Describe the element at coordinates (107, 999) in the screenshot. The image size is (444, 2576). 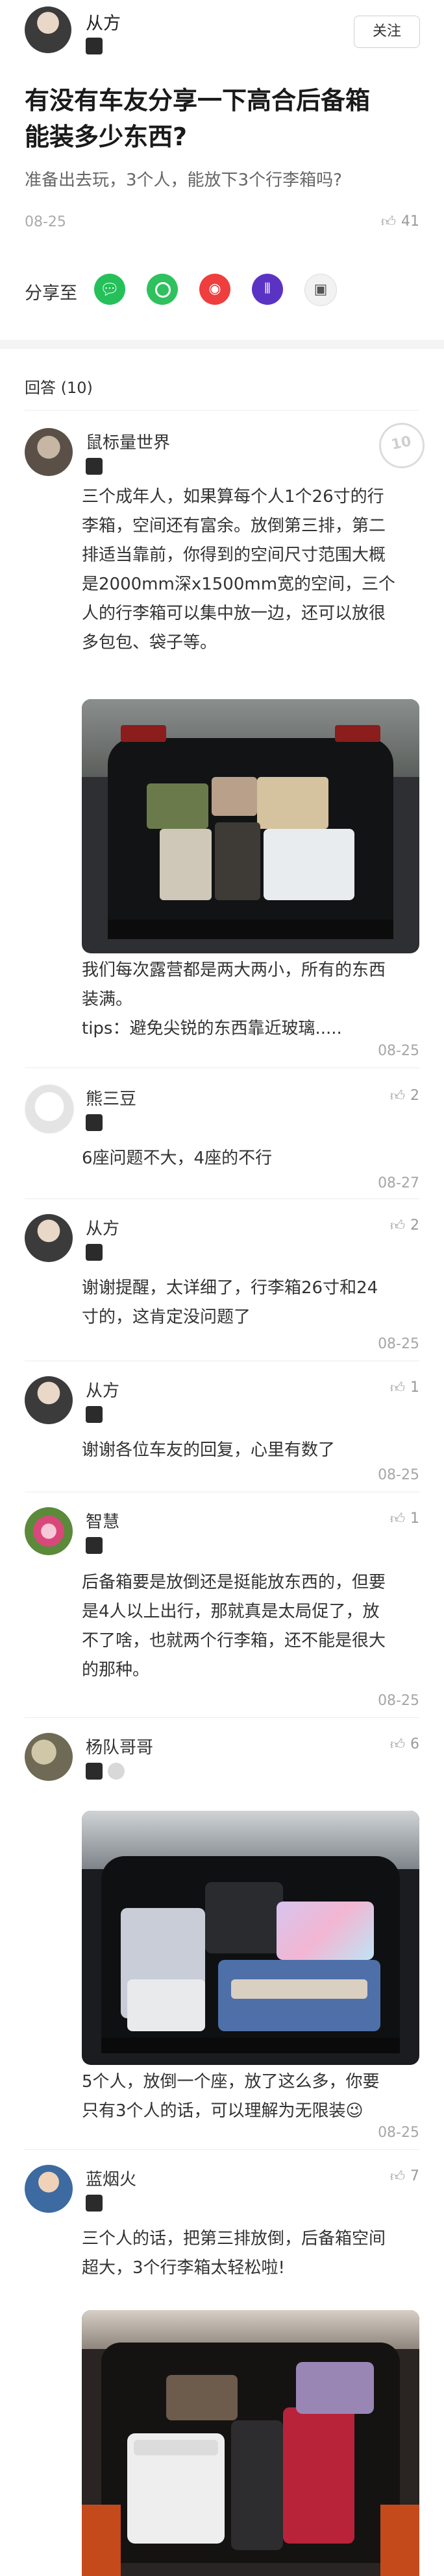
I see `caption-line: 装满。` at that location.